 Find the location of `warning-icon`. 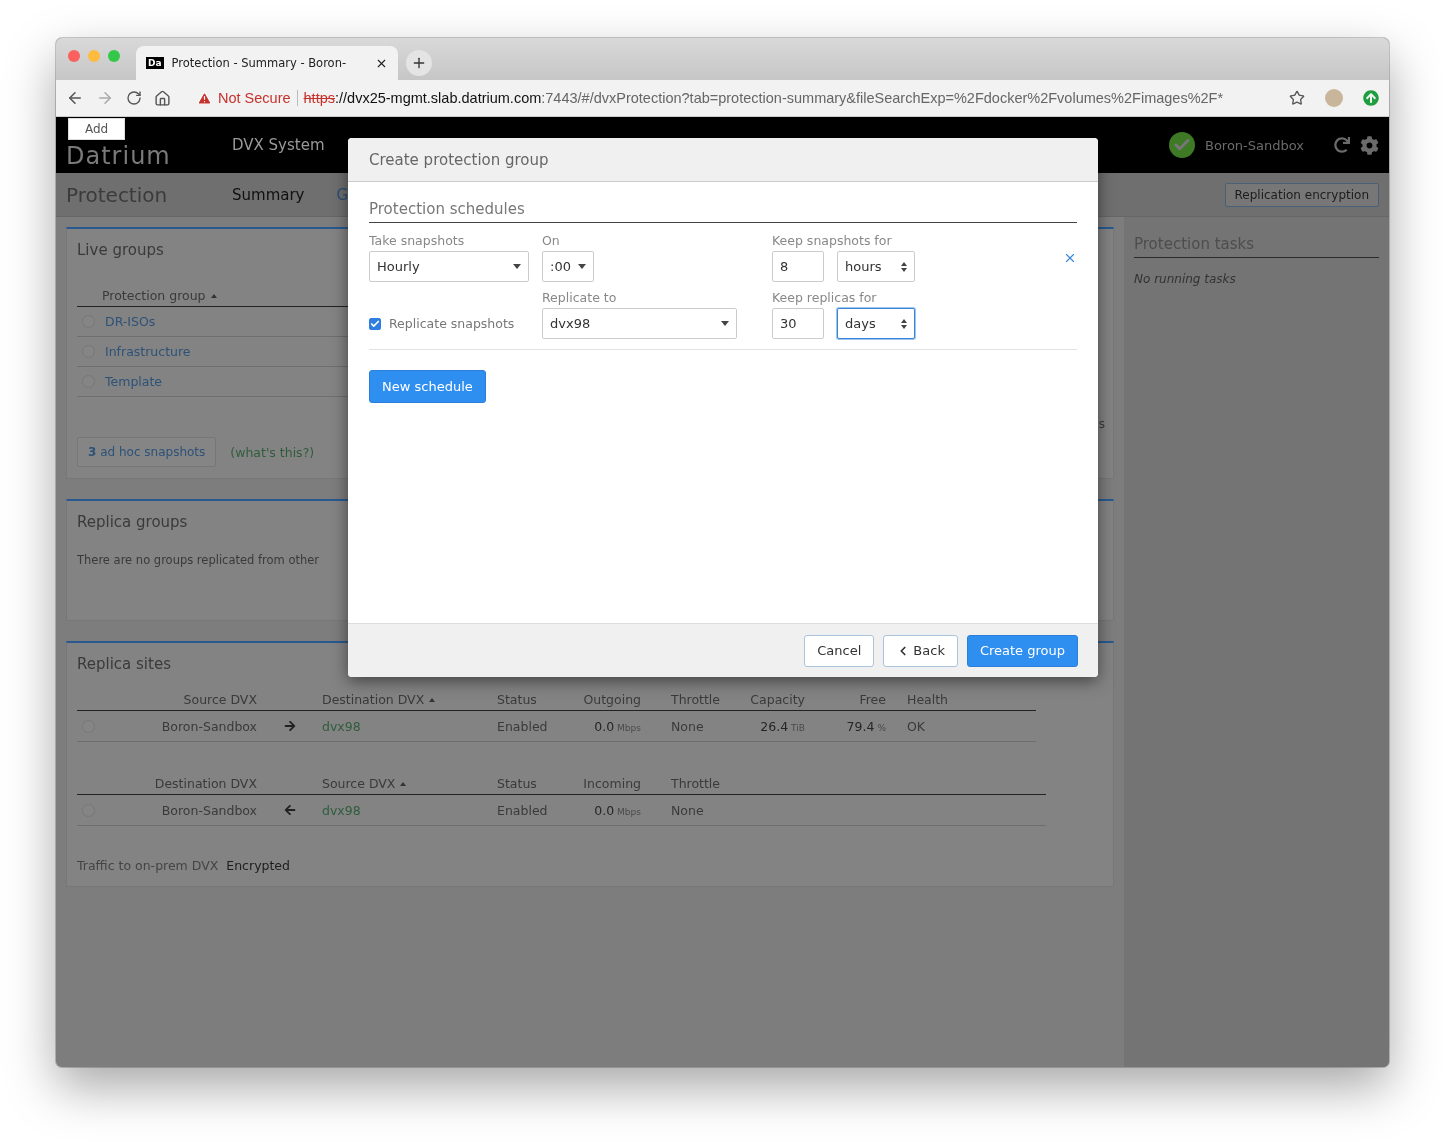

warning-icon is located at coordinates (204, 98).